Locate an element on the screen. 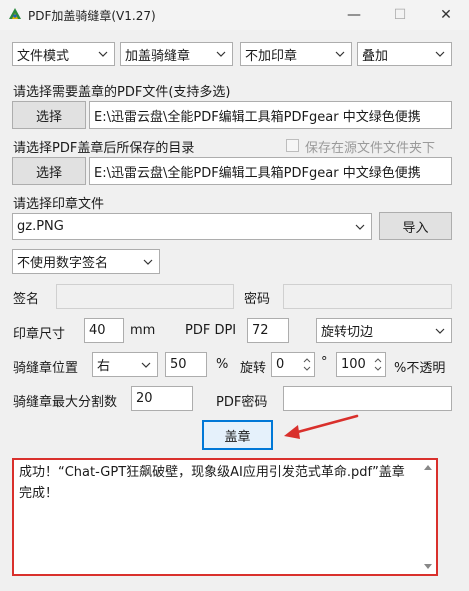  maximize-button: ☐ is located at coordinates (400, 15).